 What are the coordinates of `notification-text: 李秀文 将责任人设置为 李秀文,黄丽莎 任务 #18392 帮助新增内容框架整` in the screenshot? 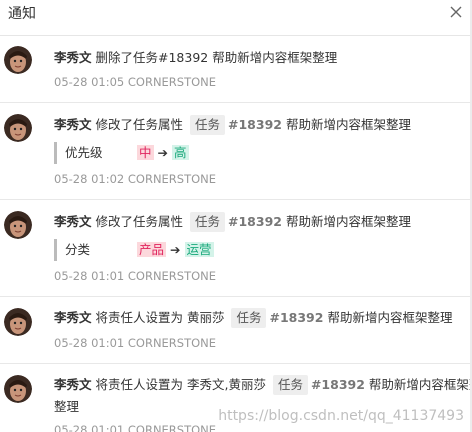 It's located at (263, 385).